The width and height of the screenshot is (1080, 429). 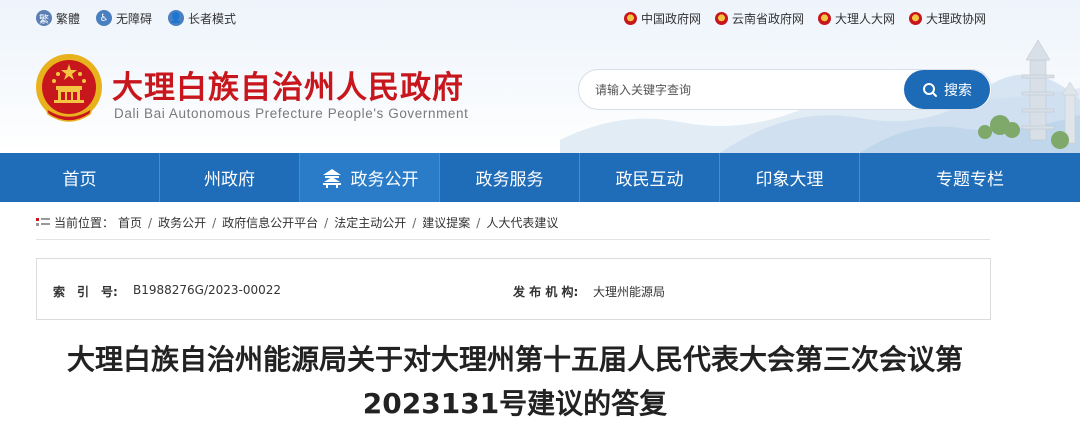 What do you see at coordinates (288, 84) in the screenshot?
I see `site-title: 大理白族自治州人民政府` at bounding box center [288, 84].